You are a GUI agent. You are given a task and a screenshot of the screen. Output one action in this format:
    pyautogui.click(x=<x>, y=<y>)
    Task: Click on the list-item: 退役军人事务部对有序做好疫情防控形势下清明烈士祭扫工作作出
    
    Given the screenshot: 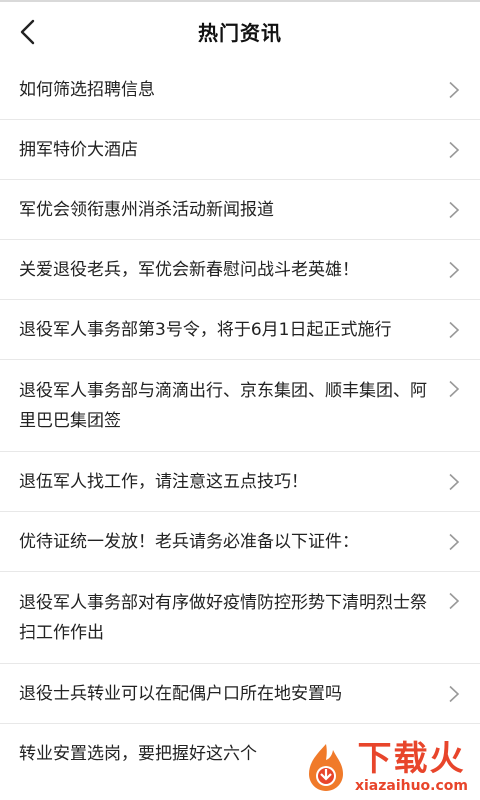 What is the action you would take?
    pyautogui.click(x=240, y=618)
    